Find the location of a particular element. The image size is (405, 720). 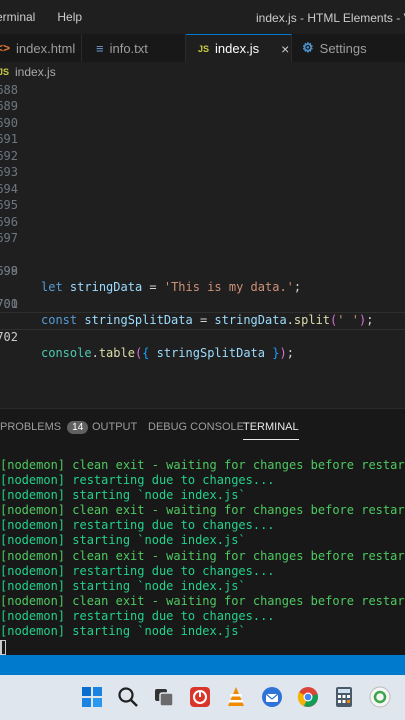

code-line: 689 is located at coordinates (202, 106).